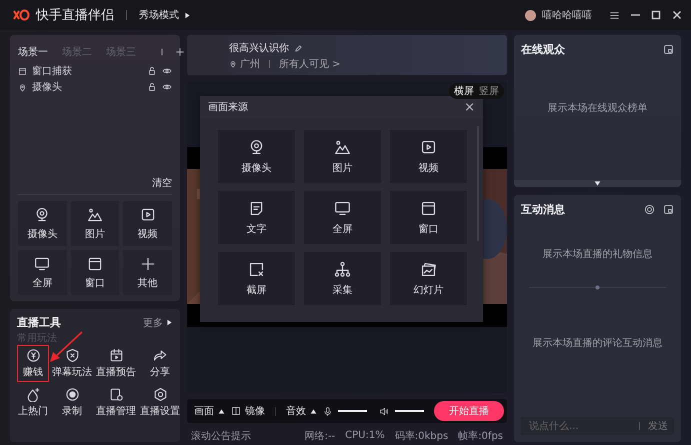 This screenshot has height=445, width=691. Describe the element at coordinates (148, 264) in the screenshot. I see `plus-icon` at that location.